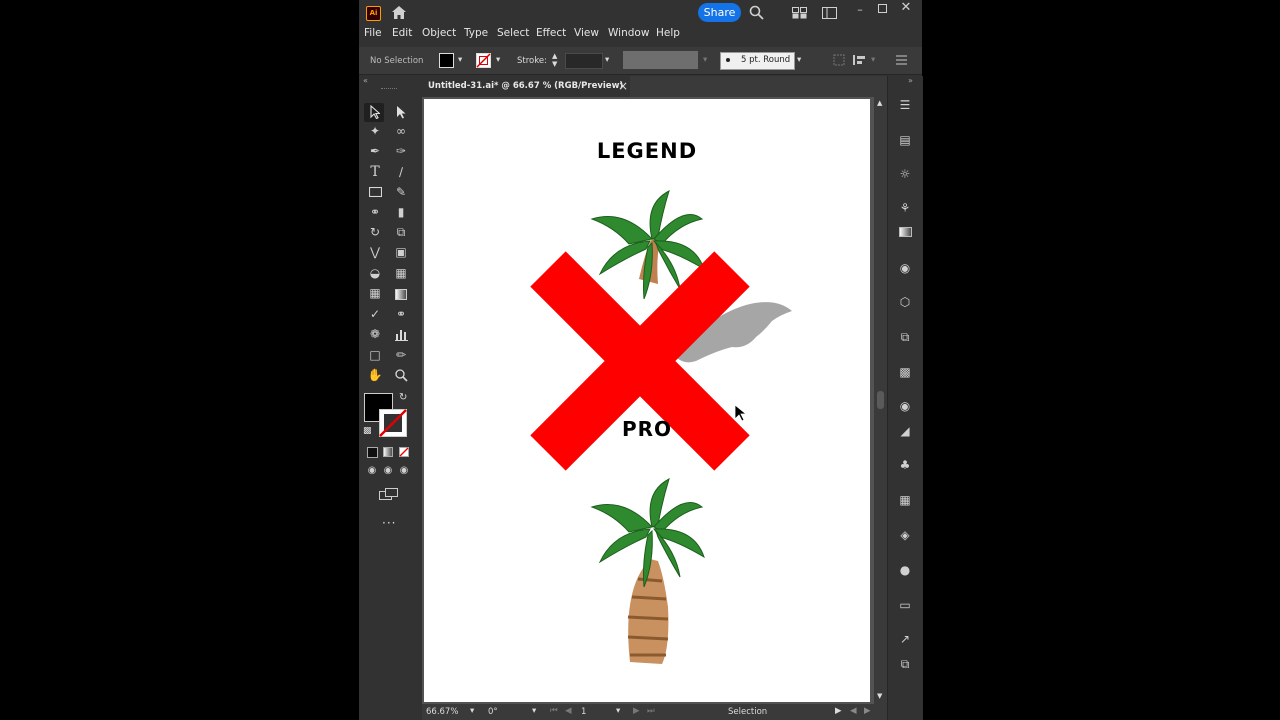 This screenshot has width=1280, height=720. Describe the element at coordinates (905, 372) in the screenshot. I see `libraries-panel-icon: ▩` at that location.